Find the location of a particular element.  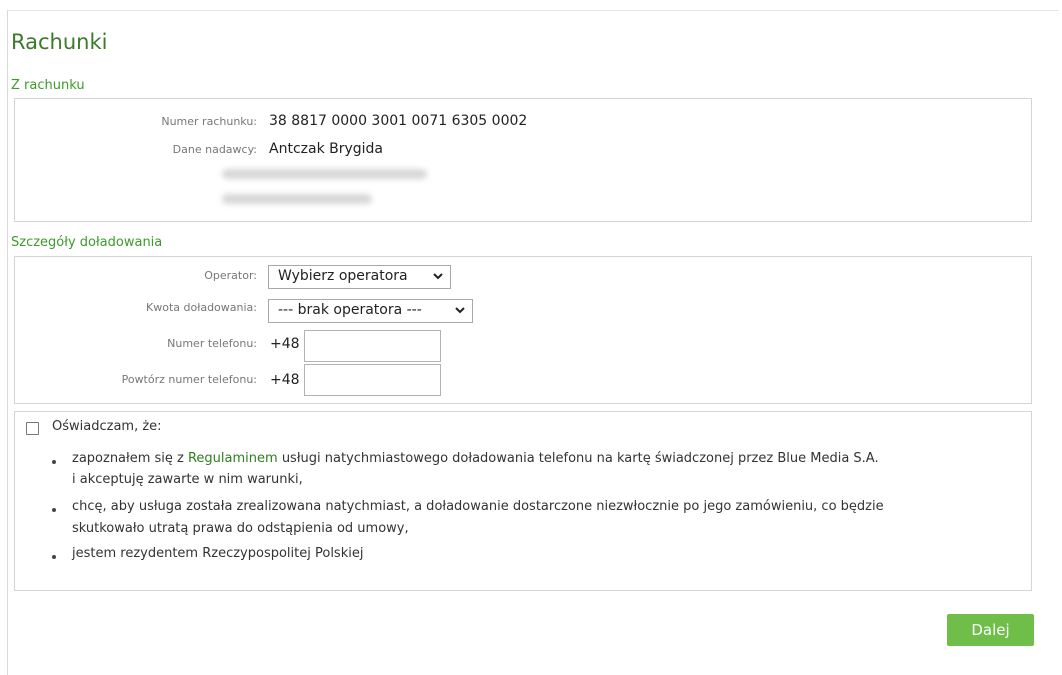

amount-select-value: --- brak operatora --- is located at coordinates (350, 310).